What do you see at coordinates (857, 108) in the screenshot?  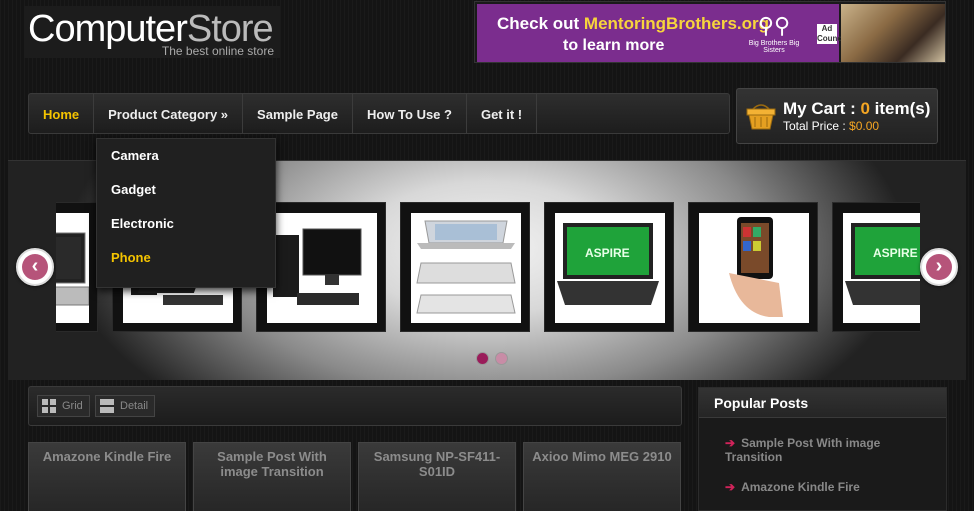 I see `cart-title: My Cart : 0 item(s)` at bounding box center [857, 108].